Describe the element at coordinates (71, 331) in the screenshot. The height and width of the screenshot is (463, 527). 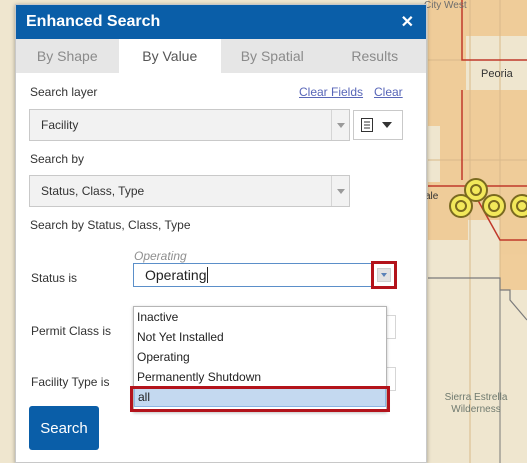
I see `permit-class-label: Permit Class is` at that location.